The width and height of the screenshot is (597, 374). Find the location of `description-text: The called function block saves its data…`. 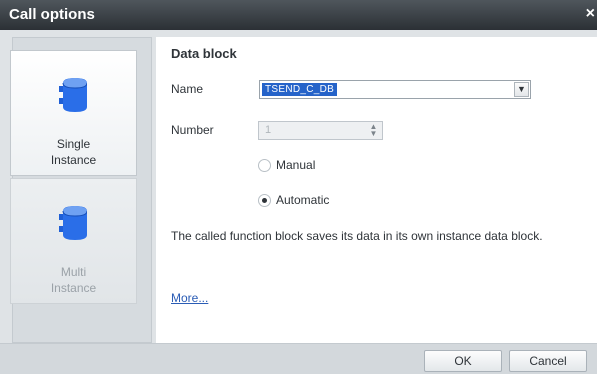

description-text: The called function block saves its data… is located at coordinates (357, 236).